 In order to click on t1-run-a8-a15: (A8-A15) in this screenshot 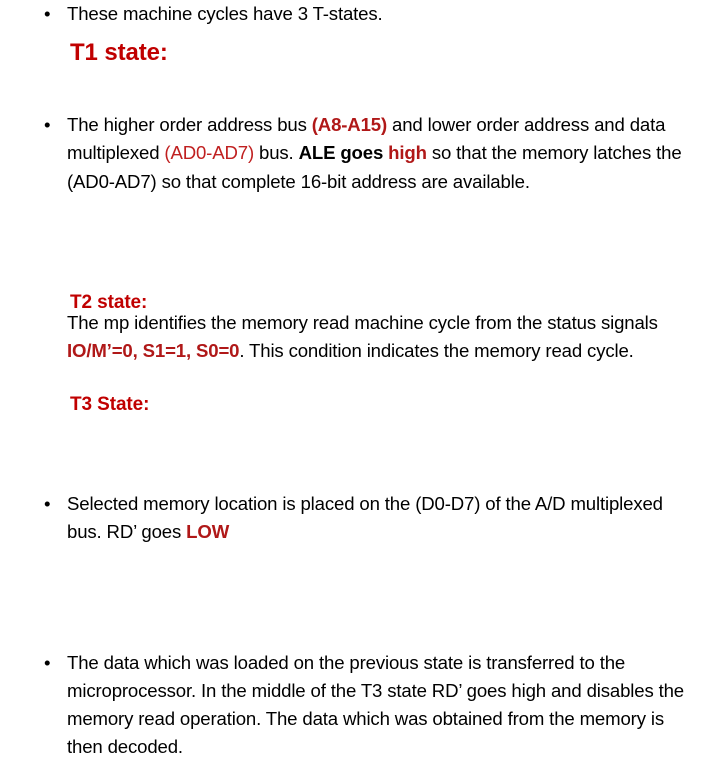, I will do `click(349, 125)`.